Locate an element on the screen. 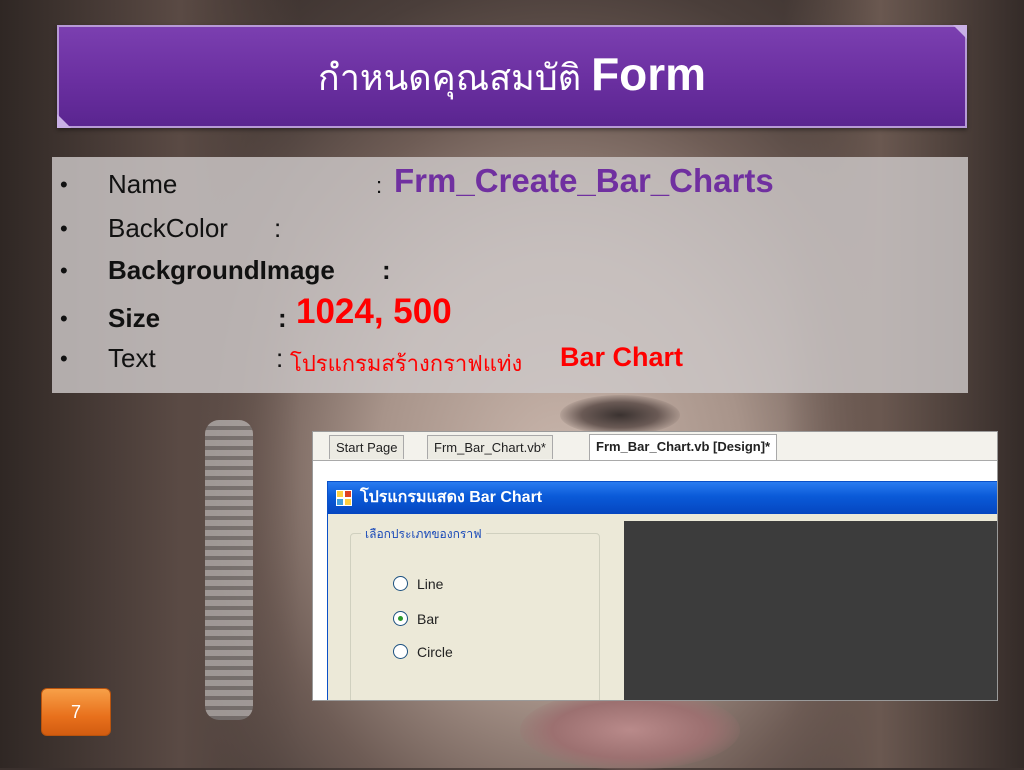 The height and width of the screenshot is (770, 1024). tab-code: Frm_Bar_Chart.vb* is located at coordinates (490, 447).